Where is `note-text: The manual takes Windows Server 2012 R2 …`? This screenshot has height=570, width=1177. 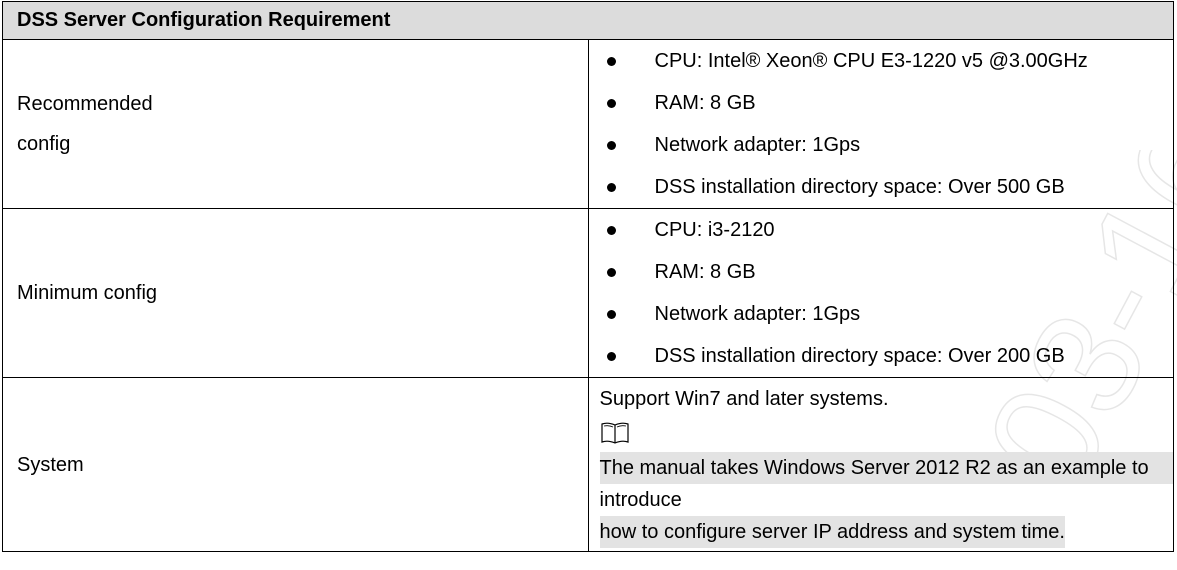
note-text: The manual takes Windows Server 2012 R2 … is located at coordinates (886, 481).